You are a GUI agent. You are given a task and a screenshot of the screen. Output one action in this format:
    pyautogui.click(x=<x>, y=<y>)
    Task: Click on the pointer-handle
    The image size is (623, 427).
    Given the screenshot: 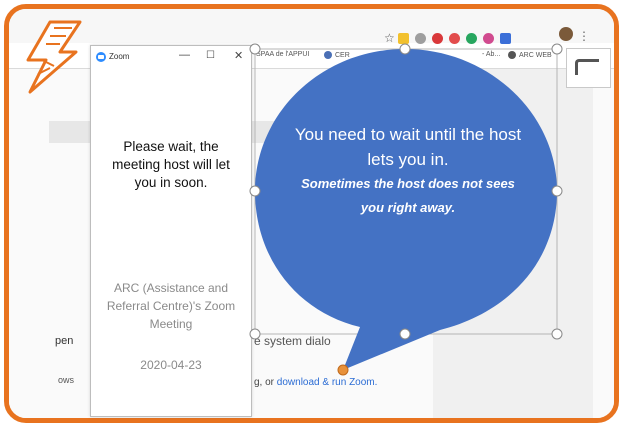 What is the action you would take?
    pyautogui.click(x=343, y=370)
    